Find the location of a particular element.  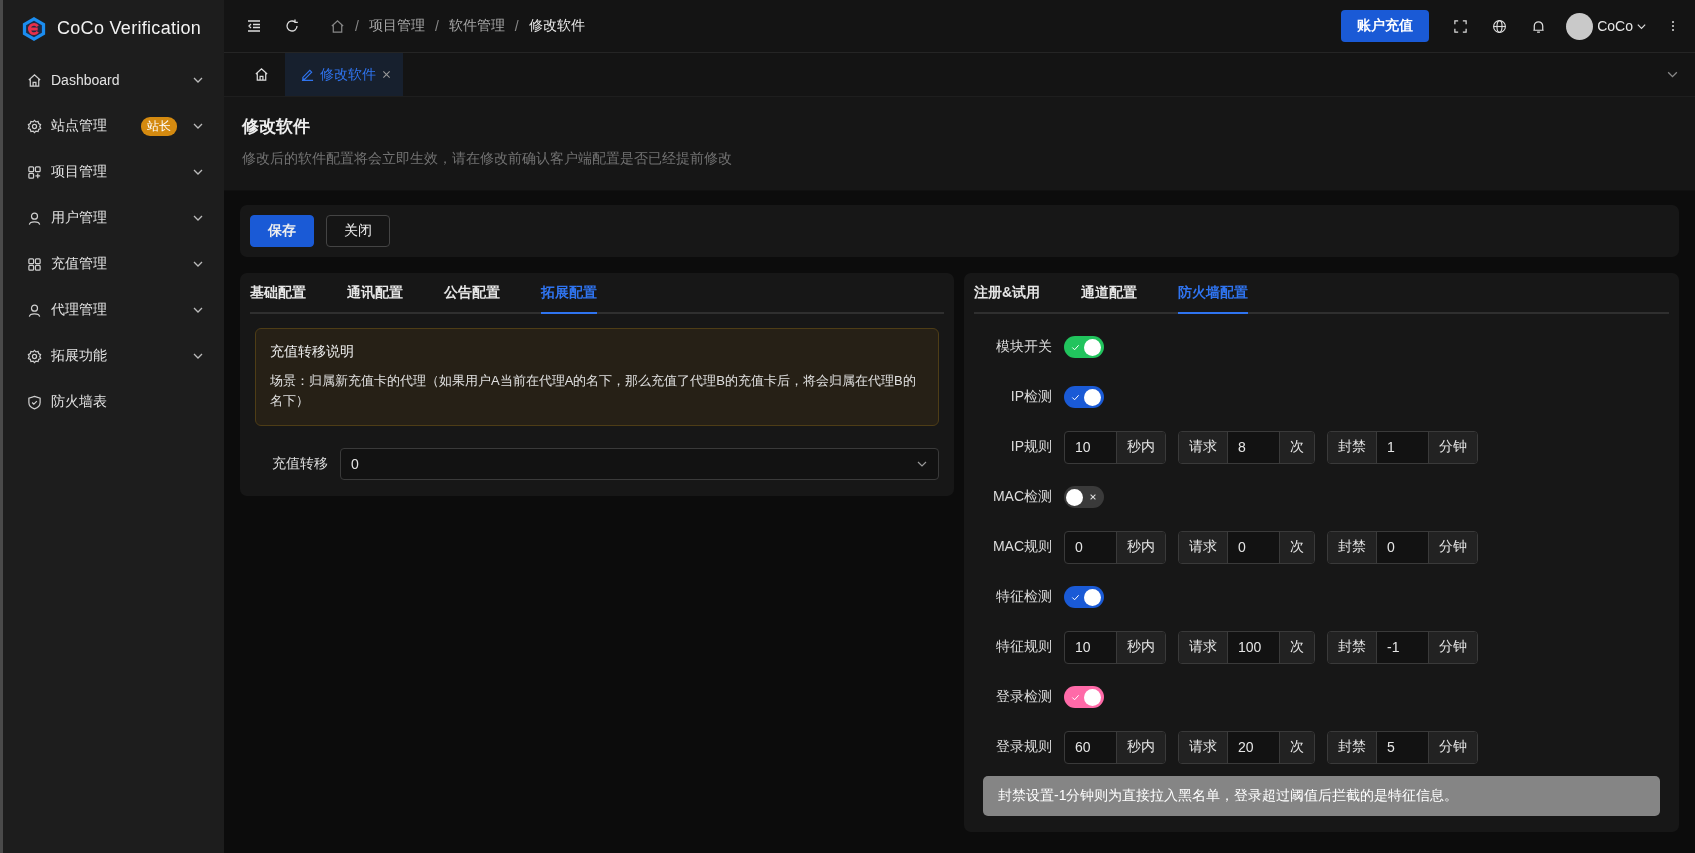

config-tab: 通道配置 is located at coordinates (1109, 293).